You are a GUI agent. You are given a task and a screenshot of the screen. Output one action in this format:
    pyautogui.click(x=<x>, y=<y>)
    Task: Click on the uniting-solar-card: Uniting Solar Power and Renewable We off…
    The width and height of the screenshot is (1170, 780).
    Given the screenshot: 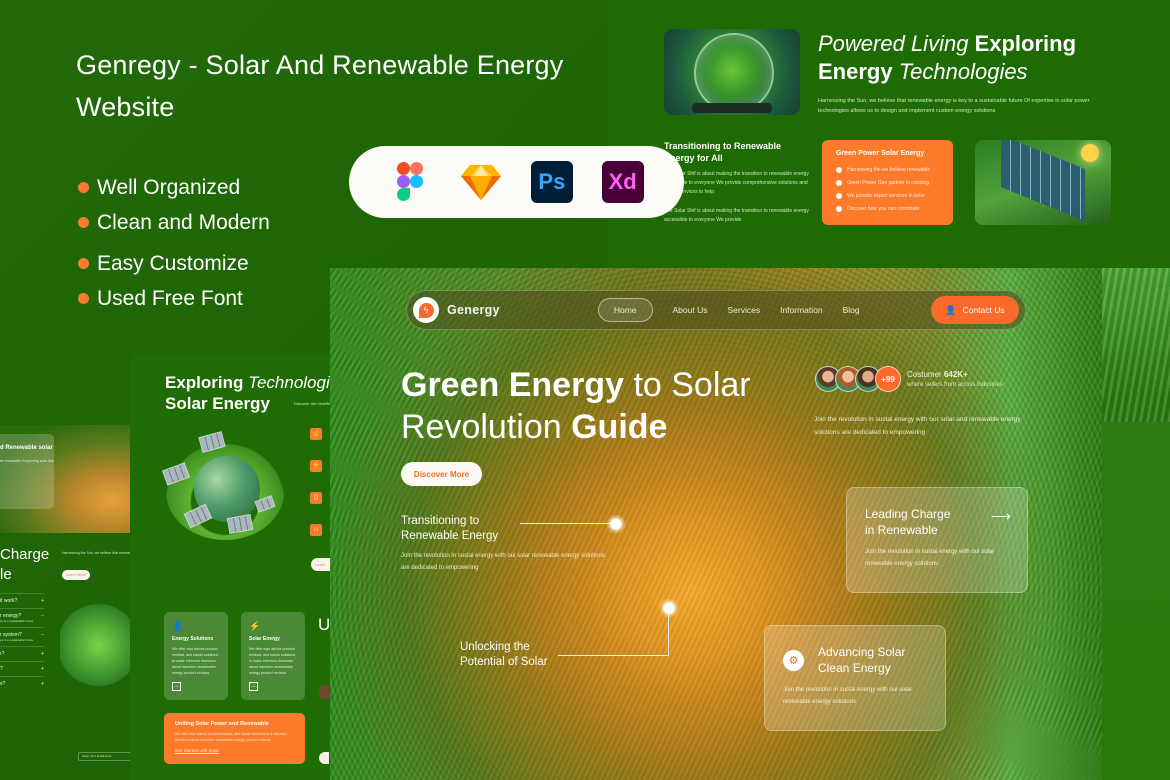 What is the action you would take?
    pyautogui.click(x=234, y=738)
    